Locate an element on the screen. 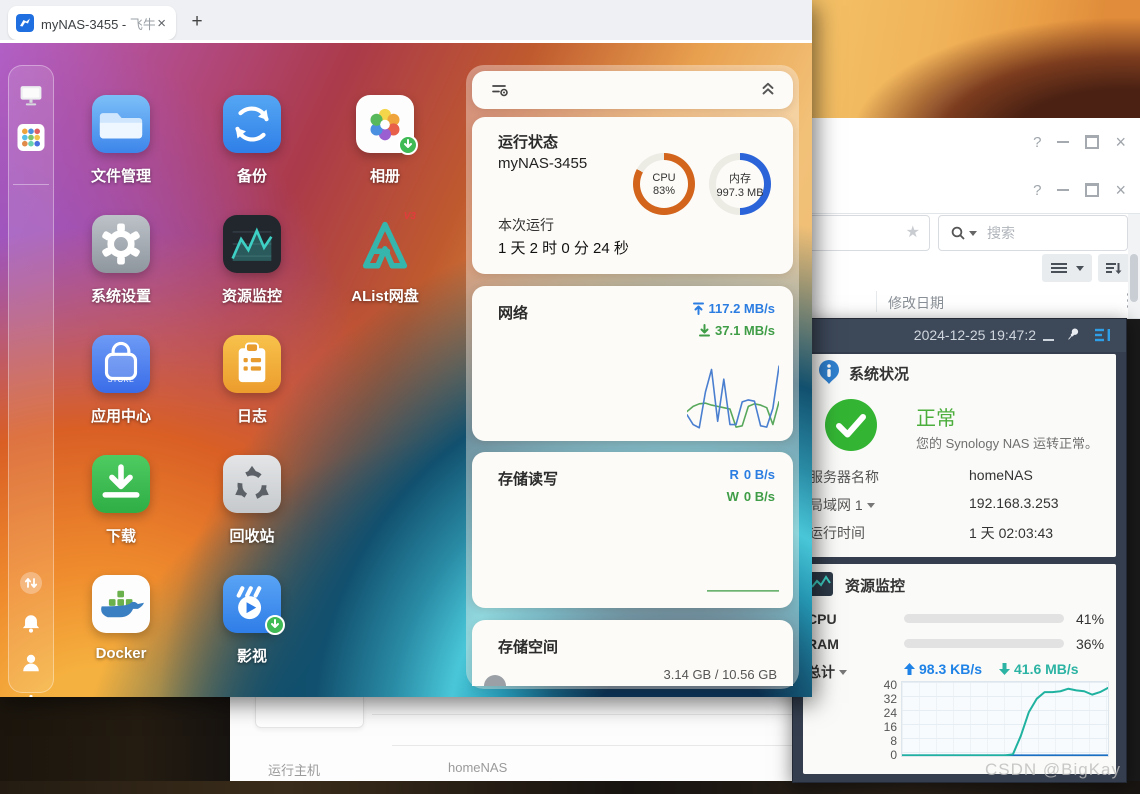 The width and height of the screenshot is (1140, 794). background-row-label: 运行主机 is located at coordinates (294, 770).